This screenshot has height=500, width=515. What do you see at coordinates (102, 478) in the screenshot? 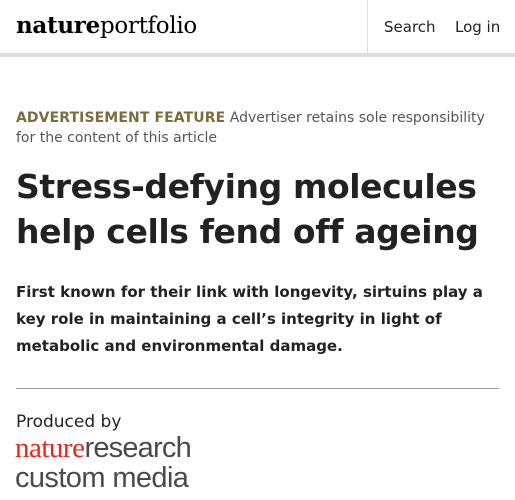
I see `logo-custom-media-text: custom media` at bounding box center [102, 478].